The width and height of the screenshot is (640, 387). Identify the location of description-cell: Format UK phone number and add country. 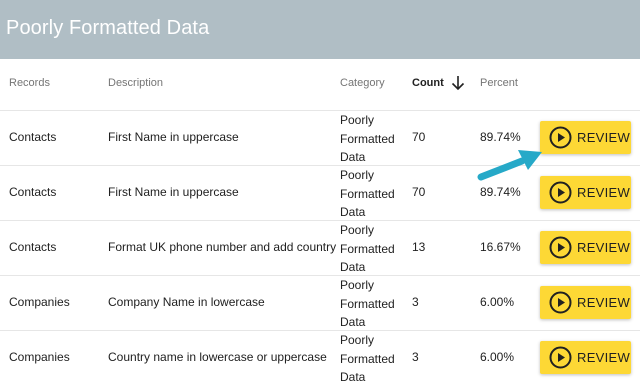
(222, 247).